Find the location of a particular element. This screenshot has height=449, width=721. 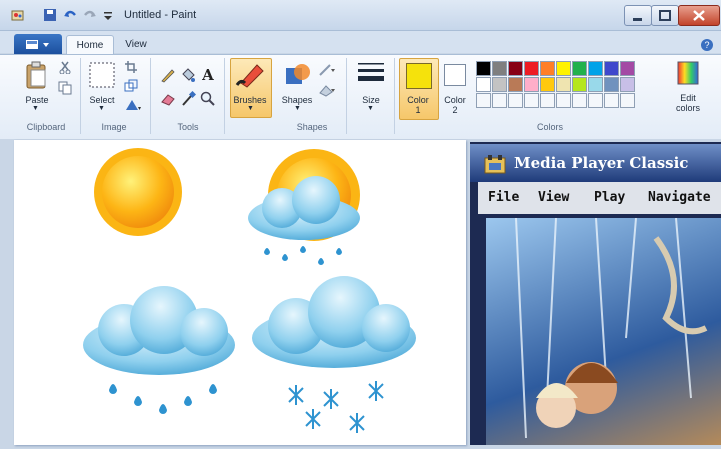

mpc-menu-navigate: Navigate is located at coordinates (679, 197).